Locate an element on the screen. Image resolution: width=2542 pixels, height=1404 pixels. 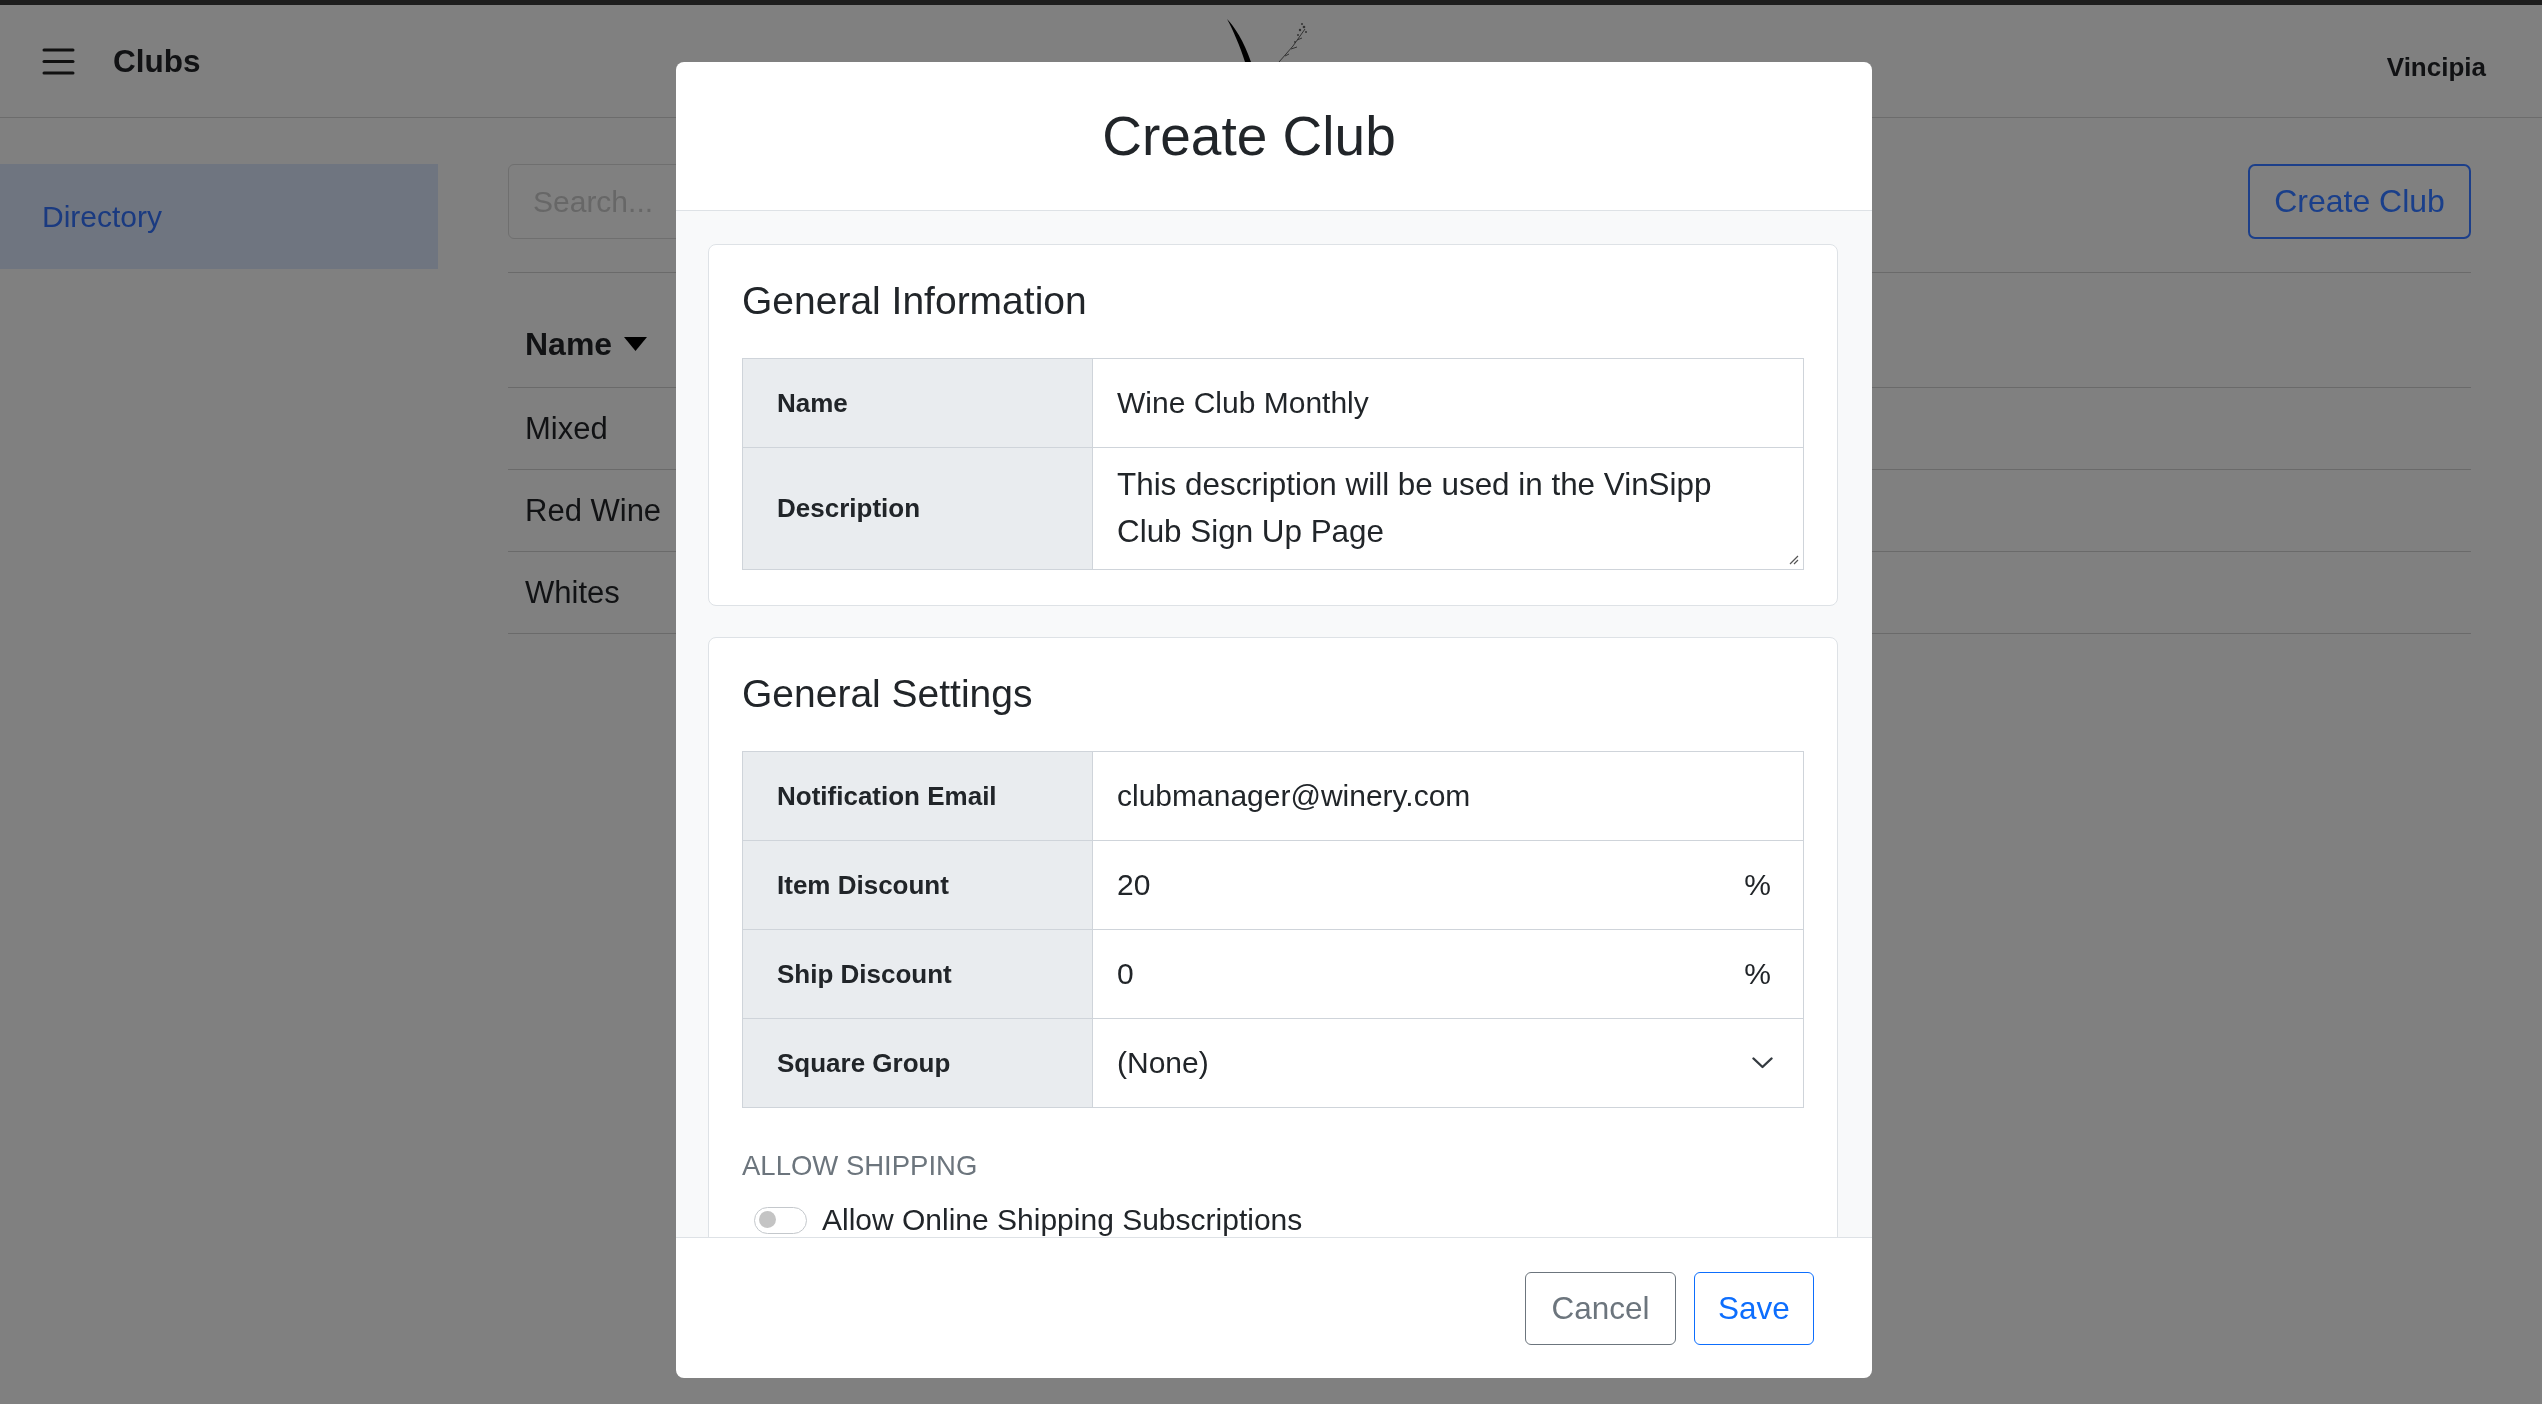
cancel-button: Cancel is located at coordinates (1600, 1308).